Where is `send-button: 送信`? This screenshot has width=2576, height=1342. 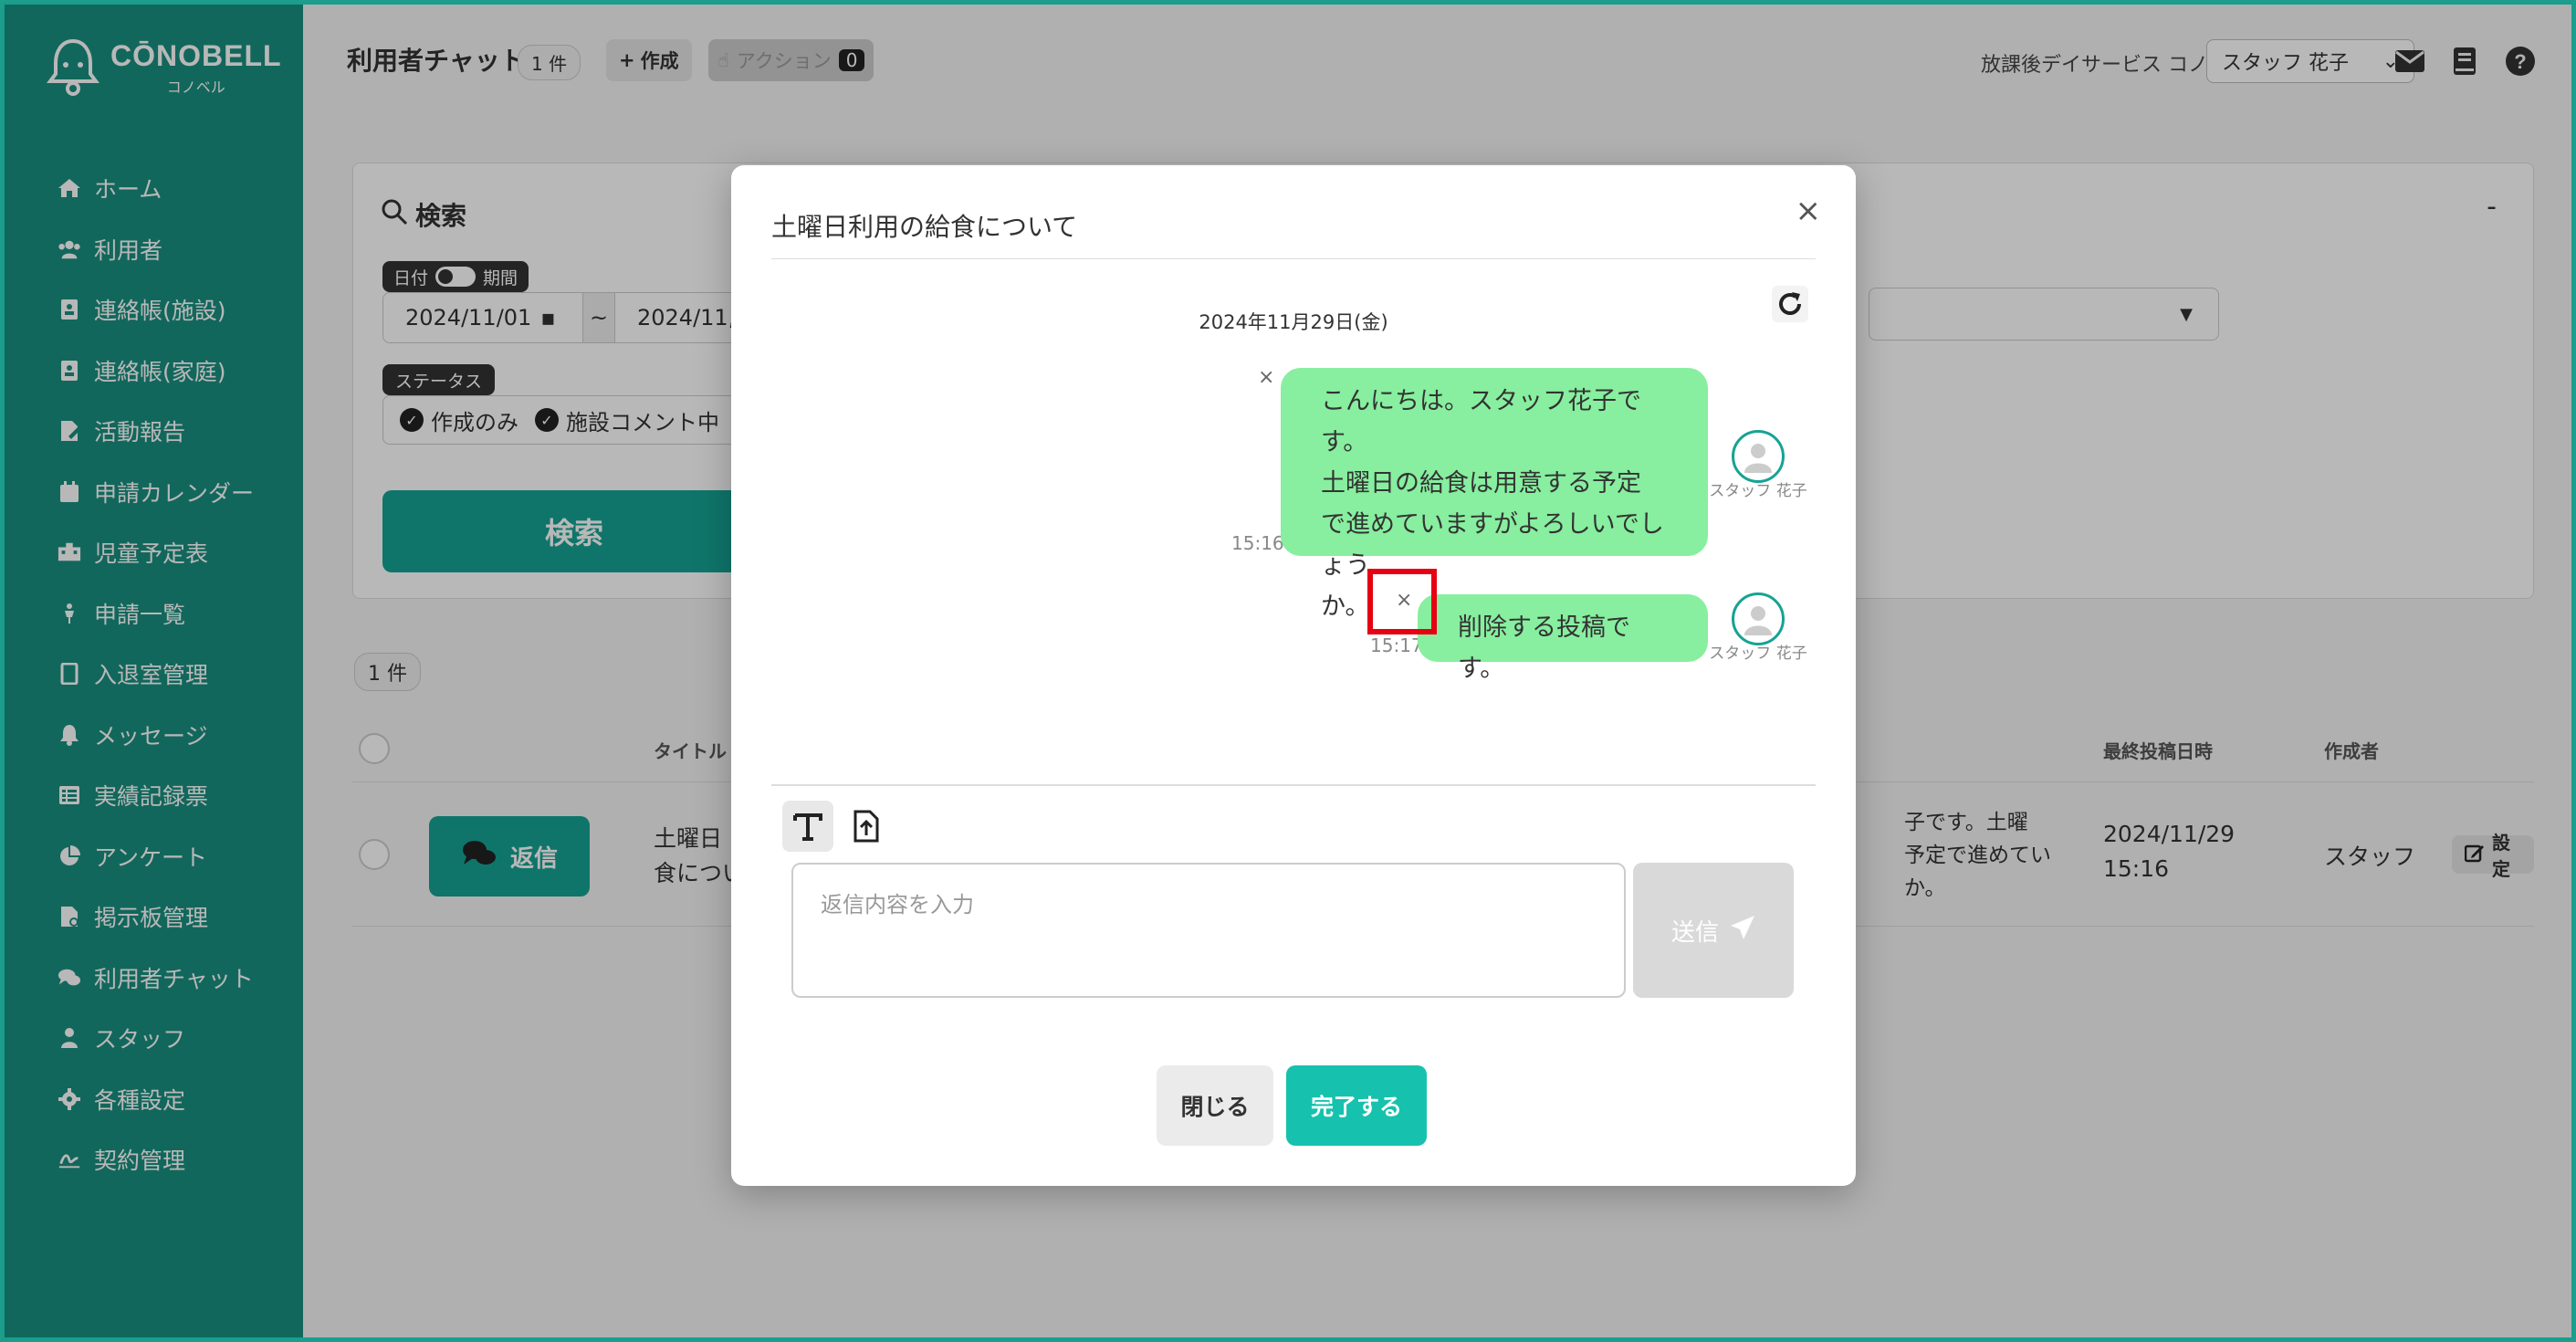
send-button: 送信 is located at coordinates (1714, 930).